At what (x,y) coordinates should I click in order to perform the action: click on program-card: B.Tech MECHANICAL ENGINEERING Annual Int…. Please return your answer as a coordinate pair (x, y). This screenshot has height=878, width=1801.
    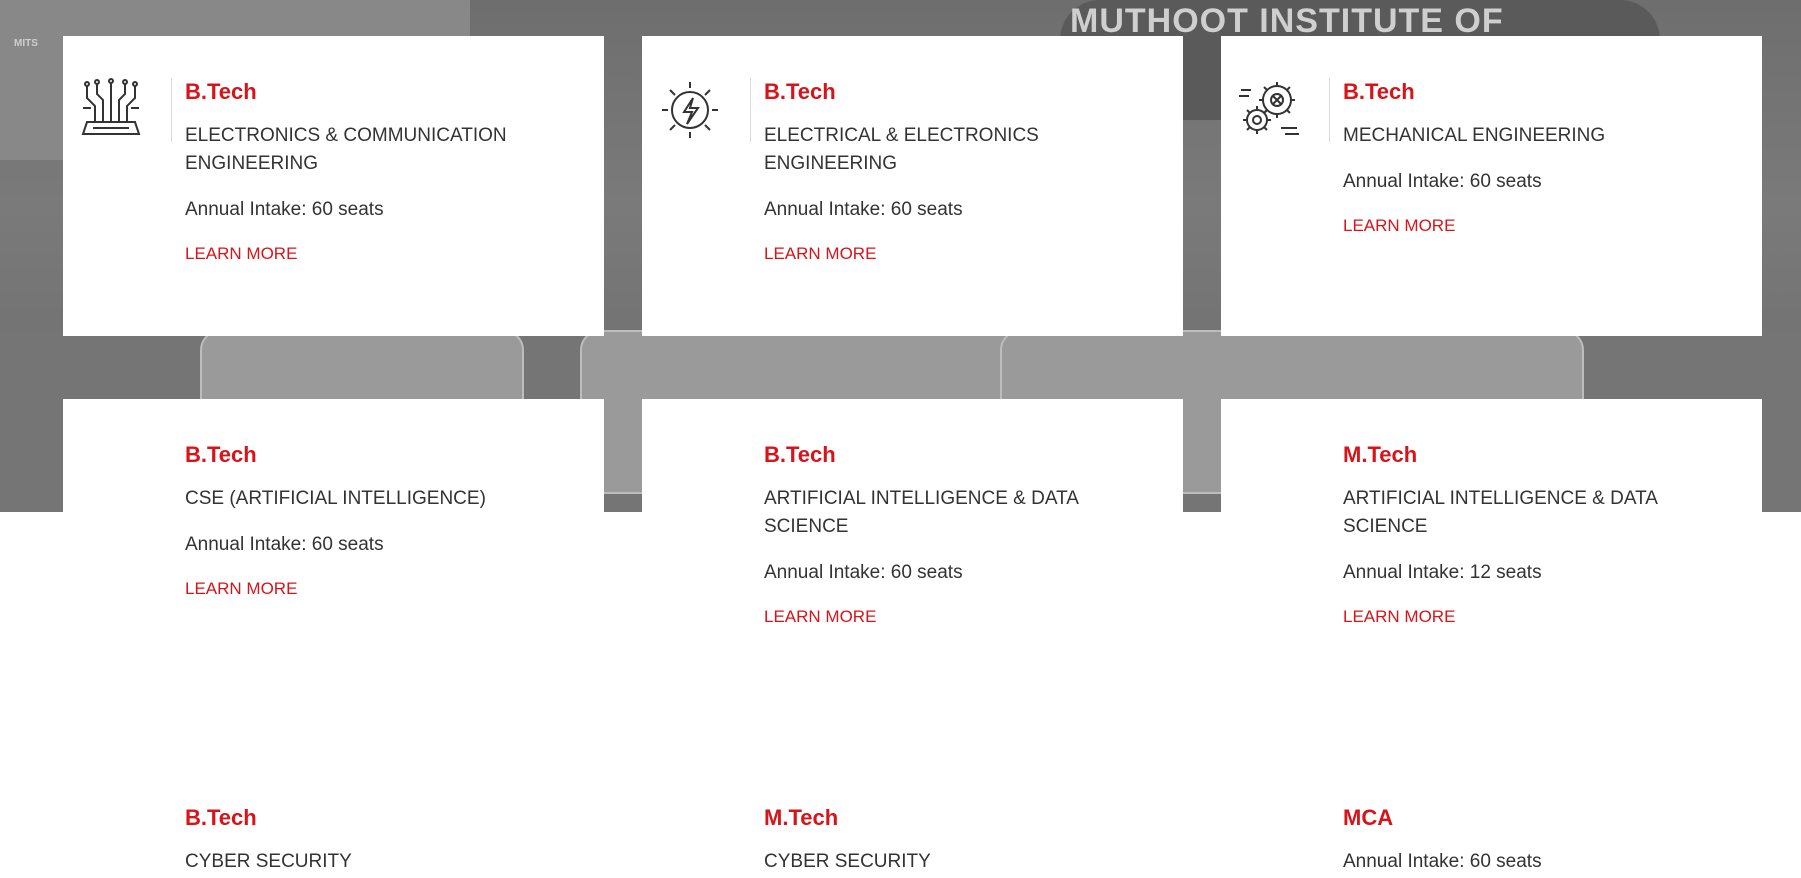
    Looking at the image, I should click on (1491, 186).